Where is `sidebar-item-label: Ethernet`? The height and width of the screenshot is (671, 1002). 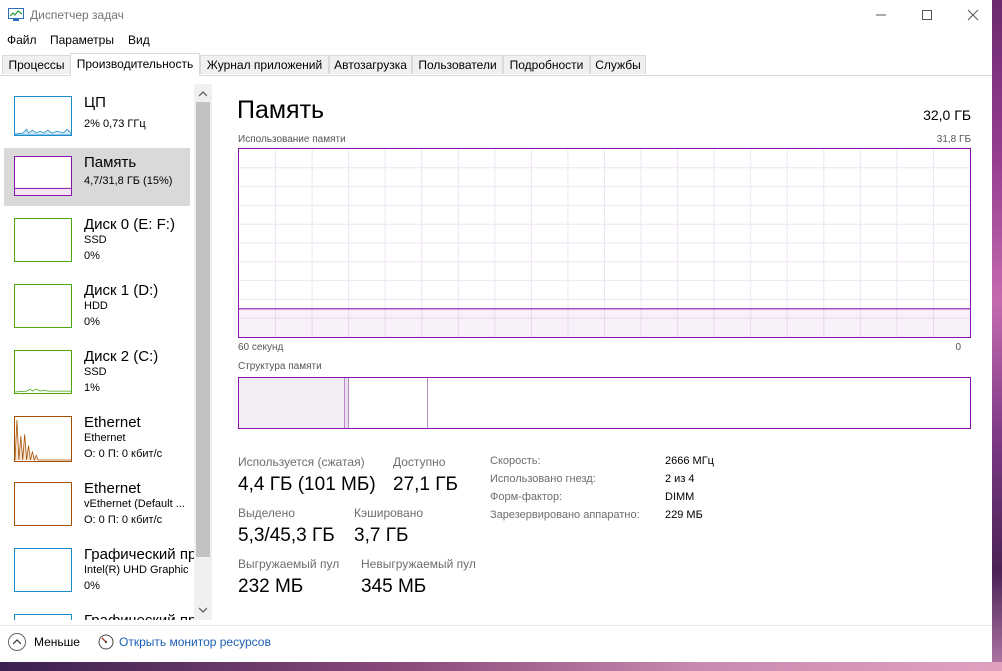 sidebar-item-label: Ethernet is located at coordinates (112, 488).